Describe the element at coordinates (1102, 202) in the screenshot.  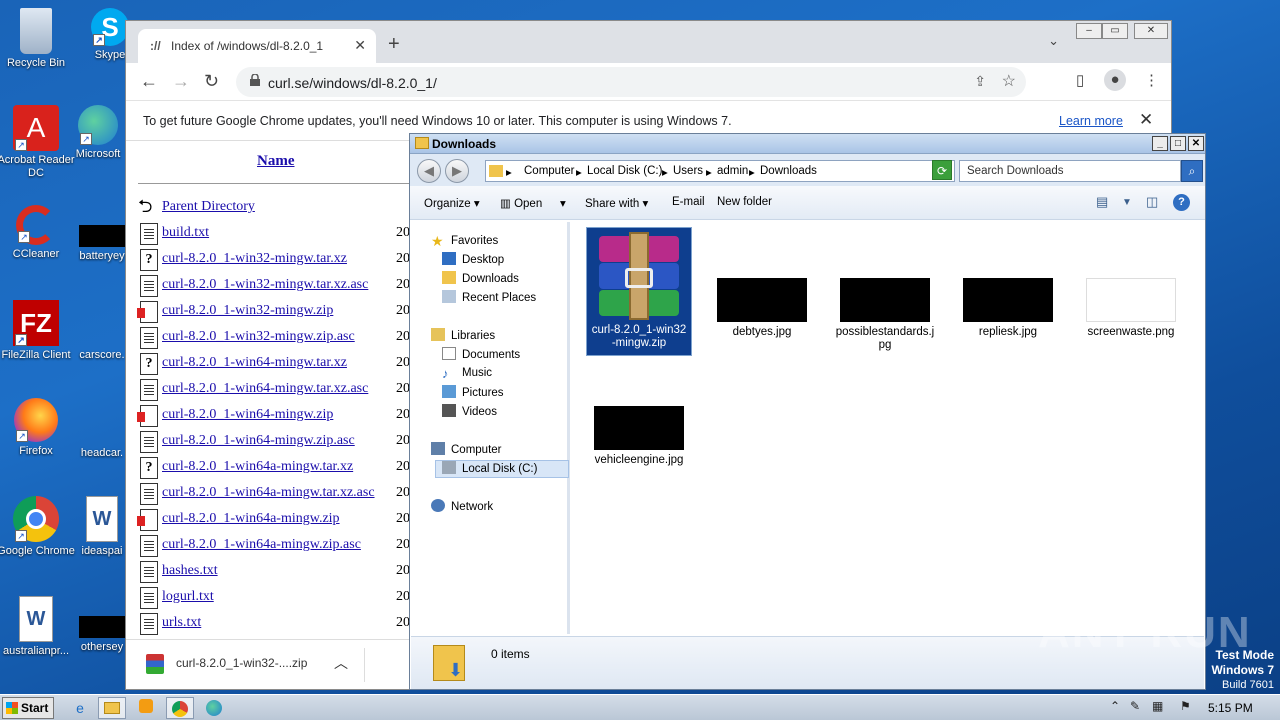
I see `change-view-icon: ▤` at that location.